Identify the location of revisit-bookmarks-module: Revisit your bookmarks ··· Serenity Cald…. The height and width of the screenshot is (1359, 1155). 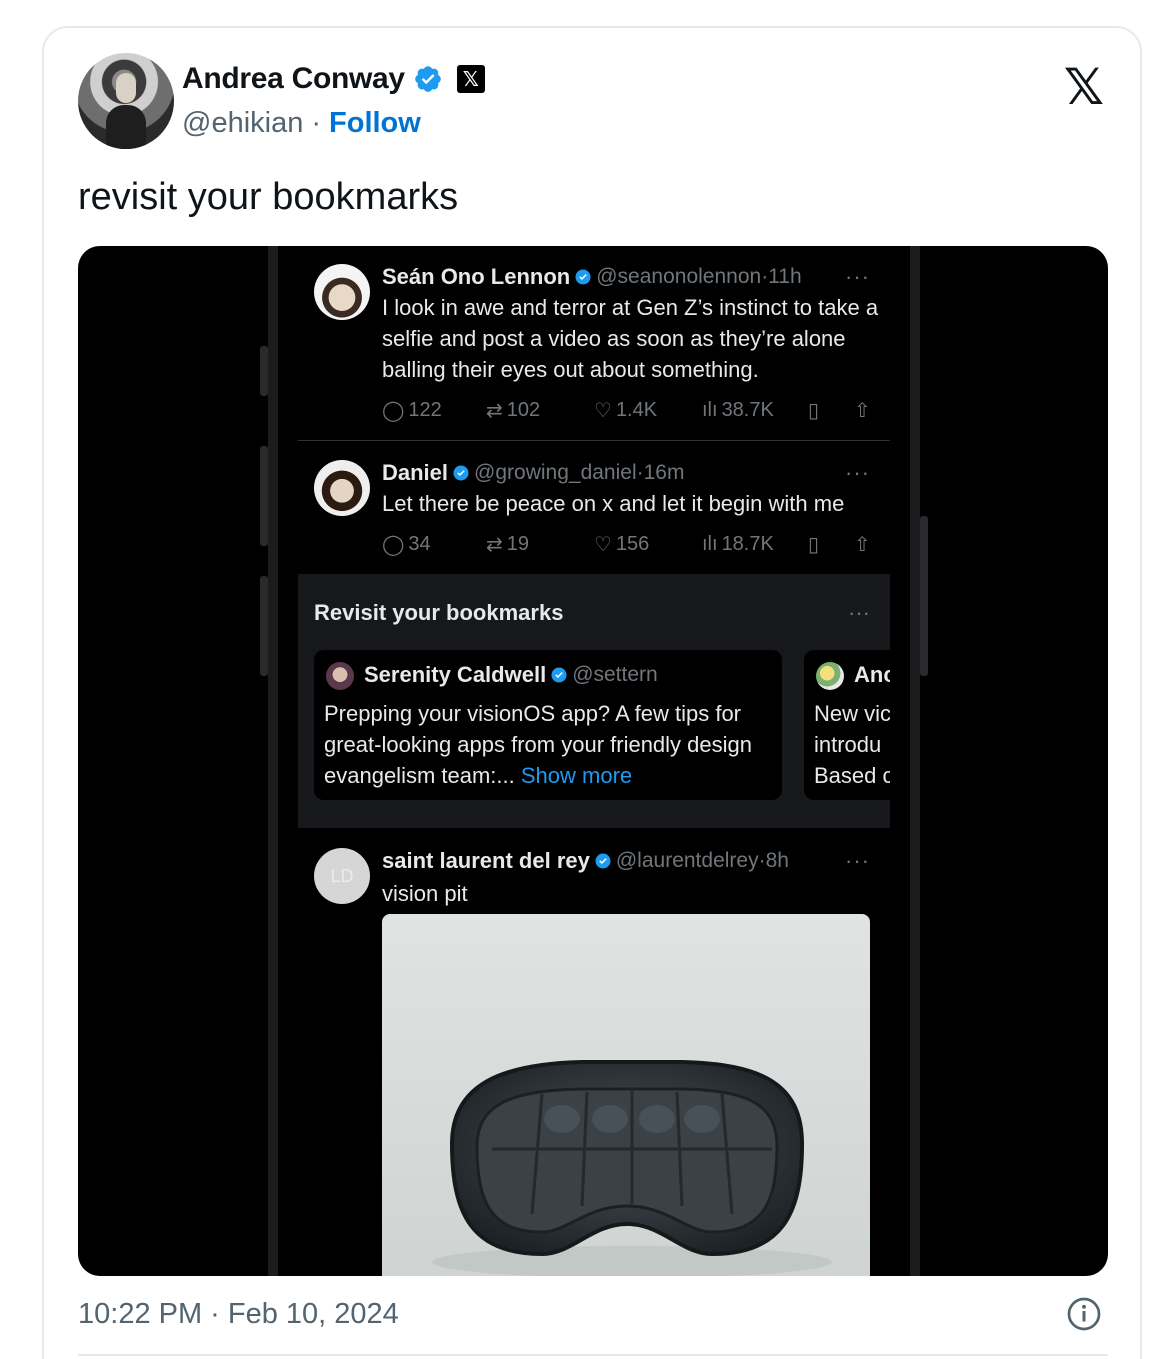
(594, 701).